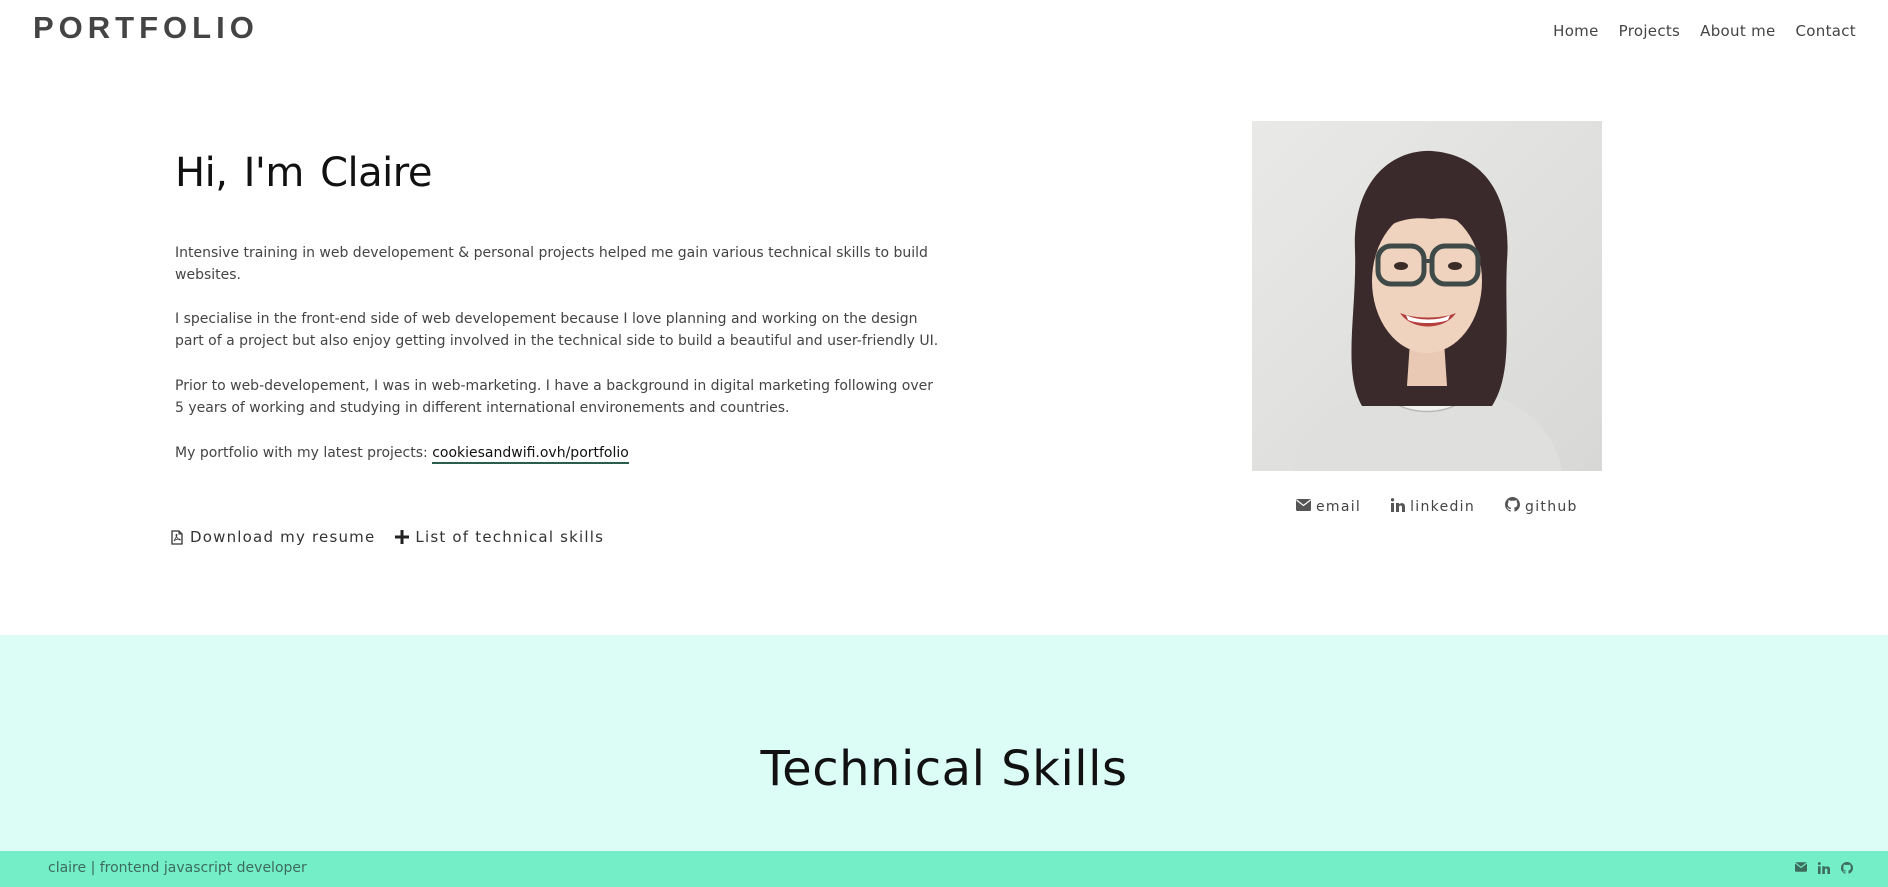  Describe the element at coordinates (177, 537) in the screenshot. I see `file-pdf-icon` at that location.